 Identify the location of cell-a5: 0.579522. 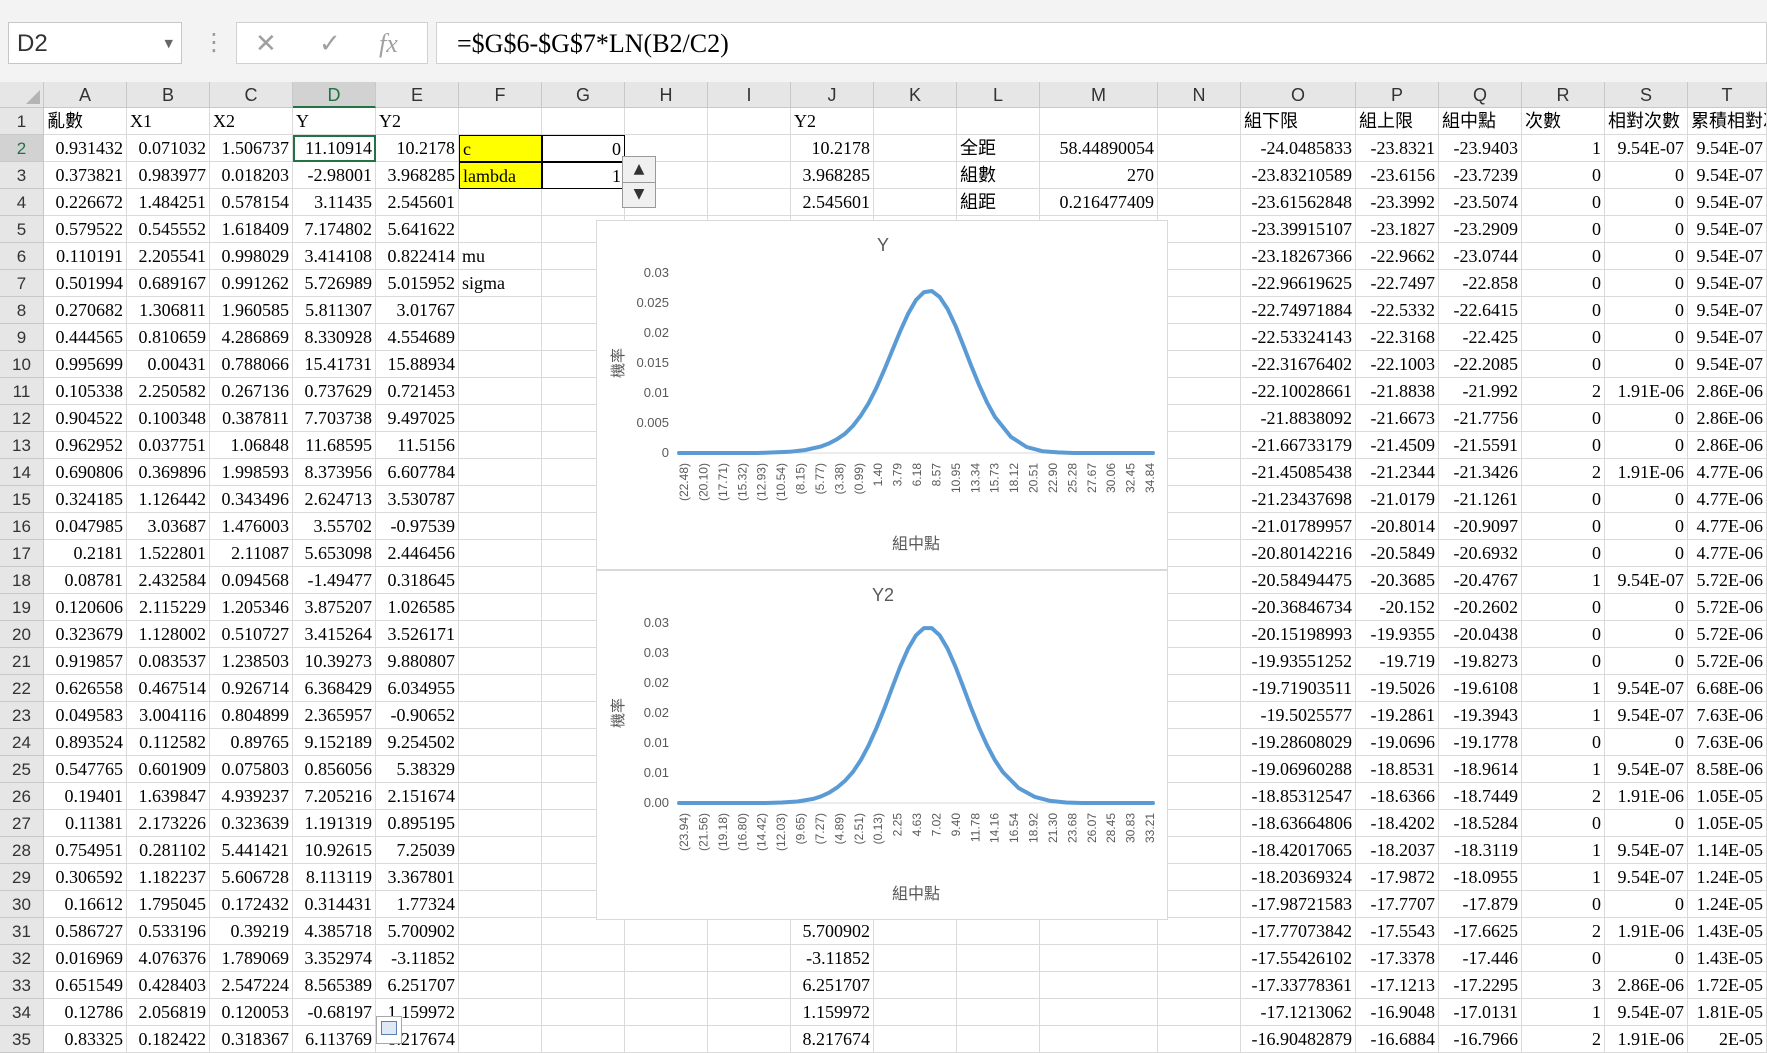
(85, 229).